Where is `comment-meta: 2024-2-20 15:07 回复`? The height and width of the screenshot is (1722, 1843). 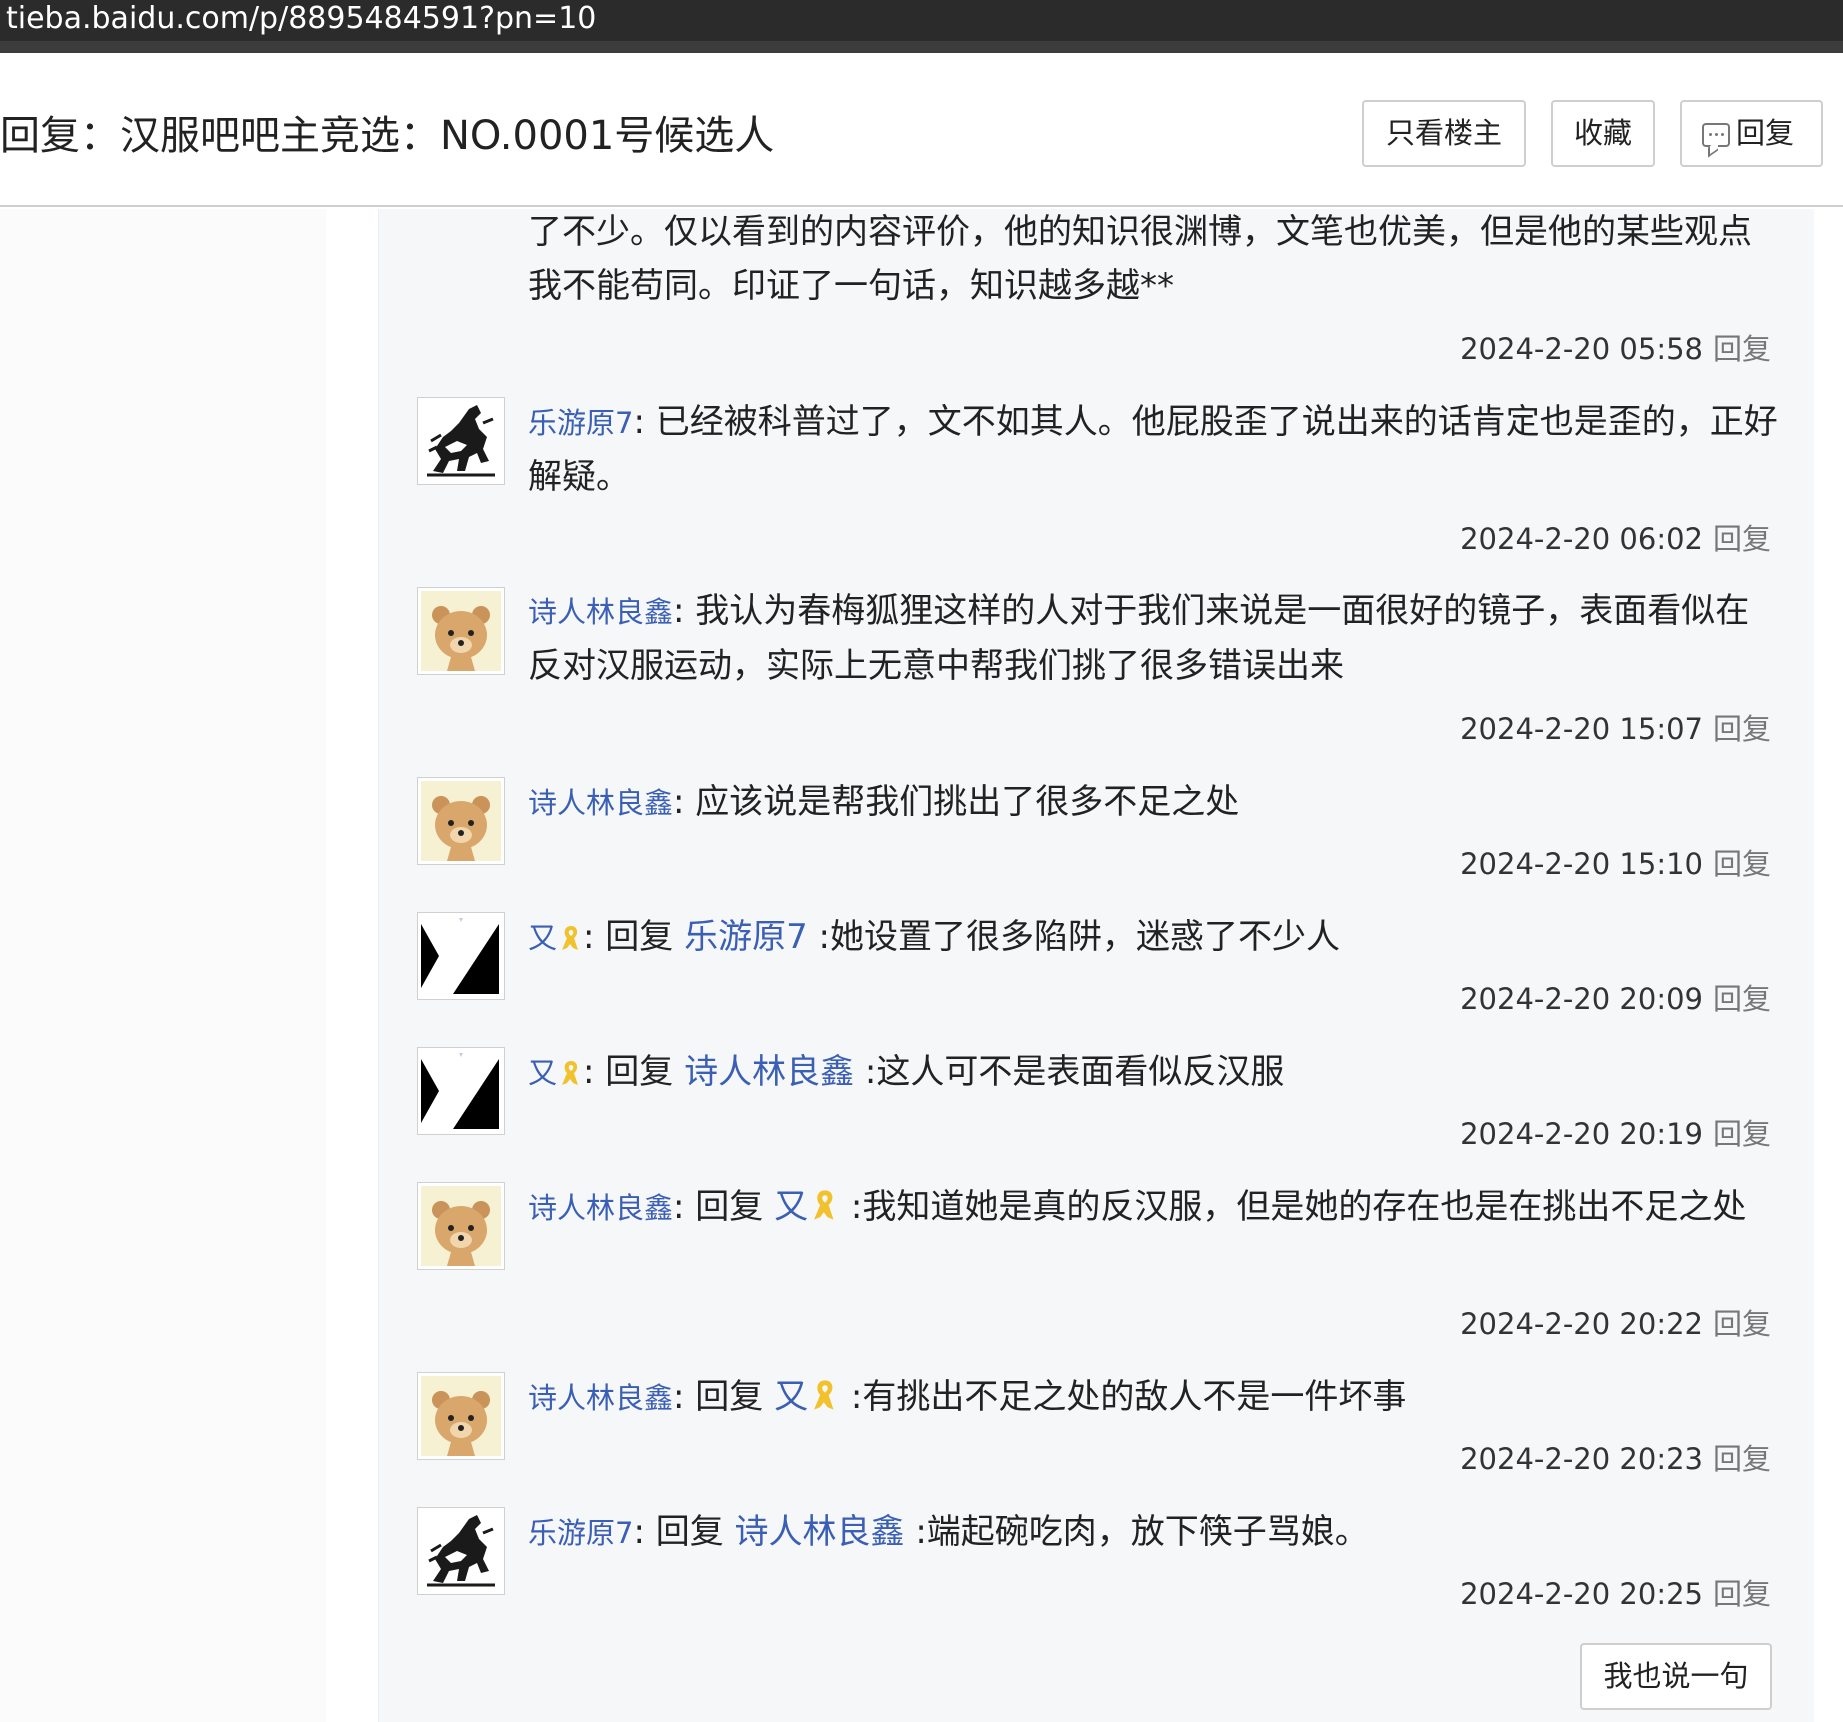
comment-meta: 2024-2-20 15:07 回复 is located at coordinates (1615, 727).